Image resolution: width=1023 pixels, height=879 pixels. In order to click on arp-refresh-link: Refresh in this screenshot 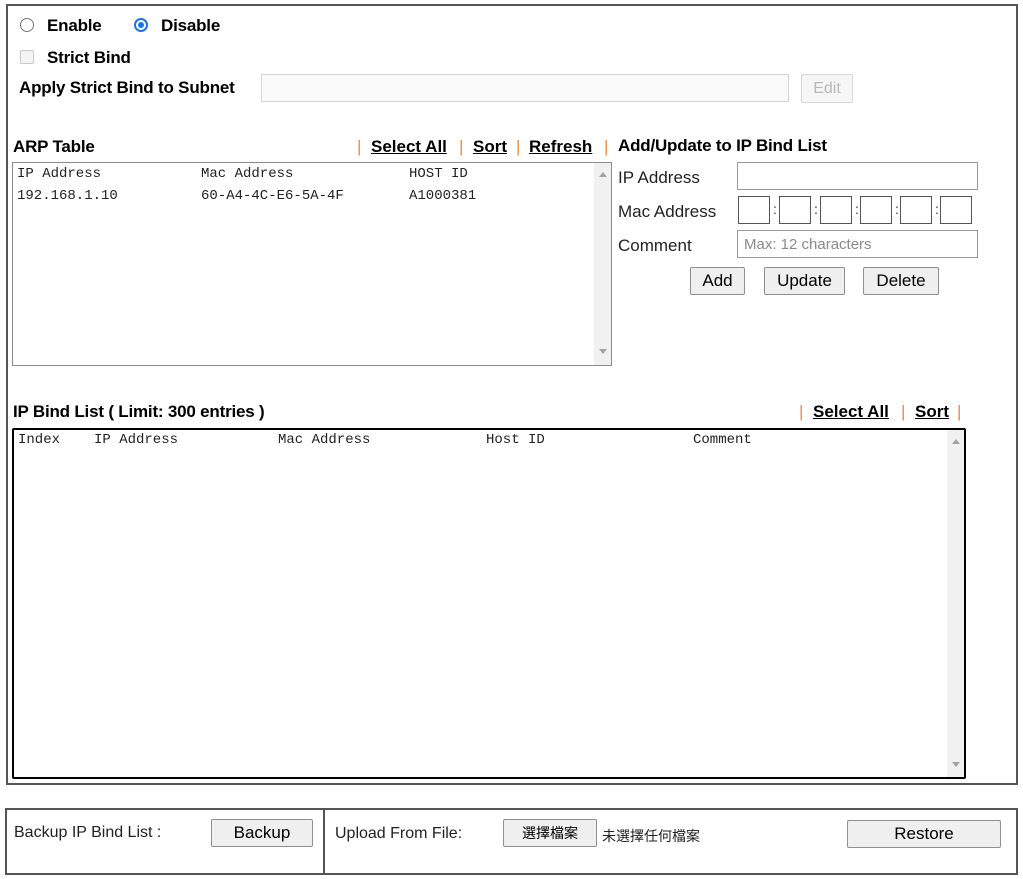, I will do `click(560, 147)`.